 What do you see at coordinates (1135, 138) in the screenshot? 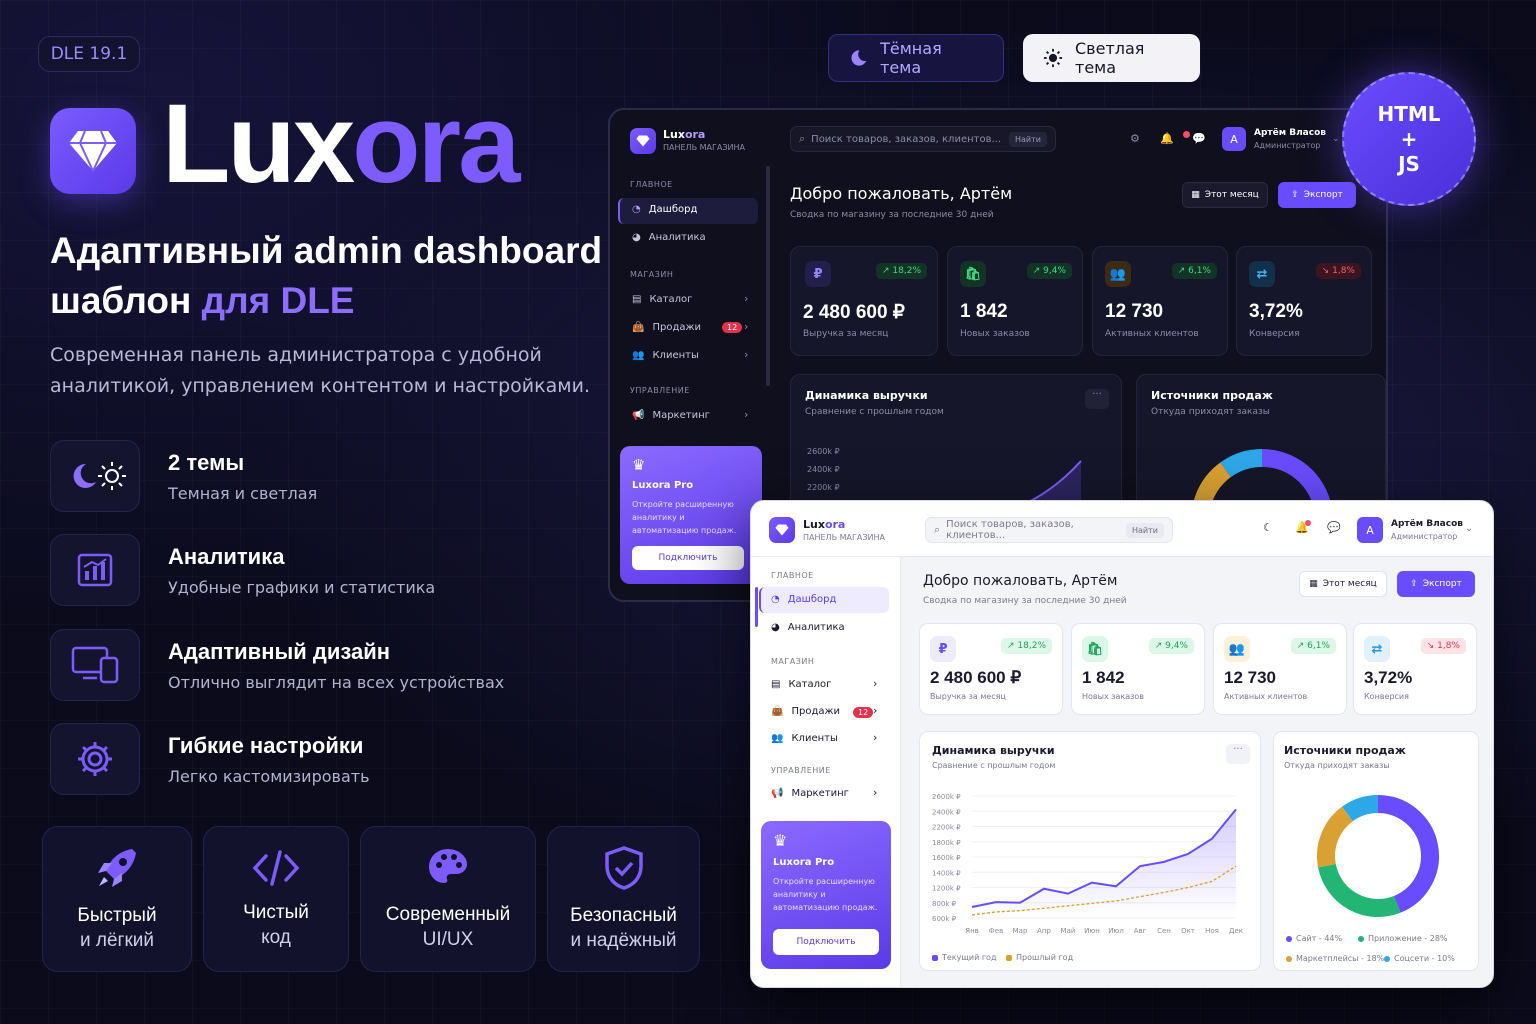
I see `settings-icon: ⚙` at bounding box center [1135, 138].